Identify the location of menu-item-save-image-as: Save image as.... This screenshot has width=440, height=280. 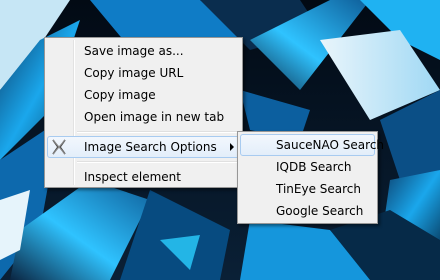
(143, 51).